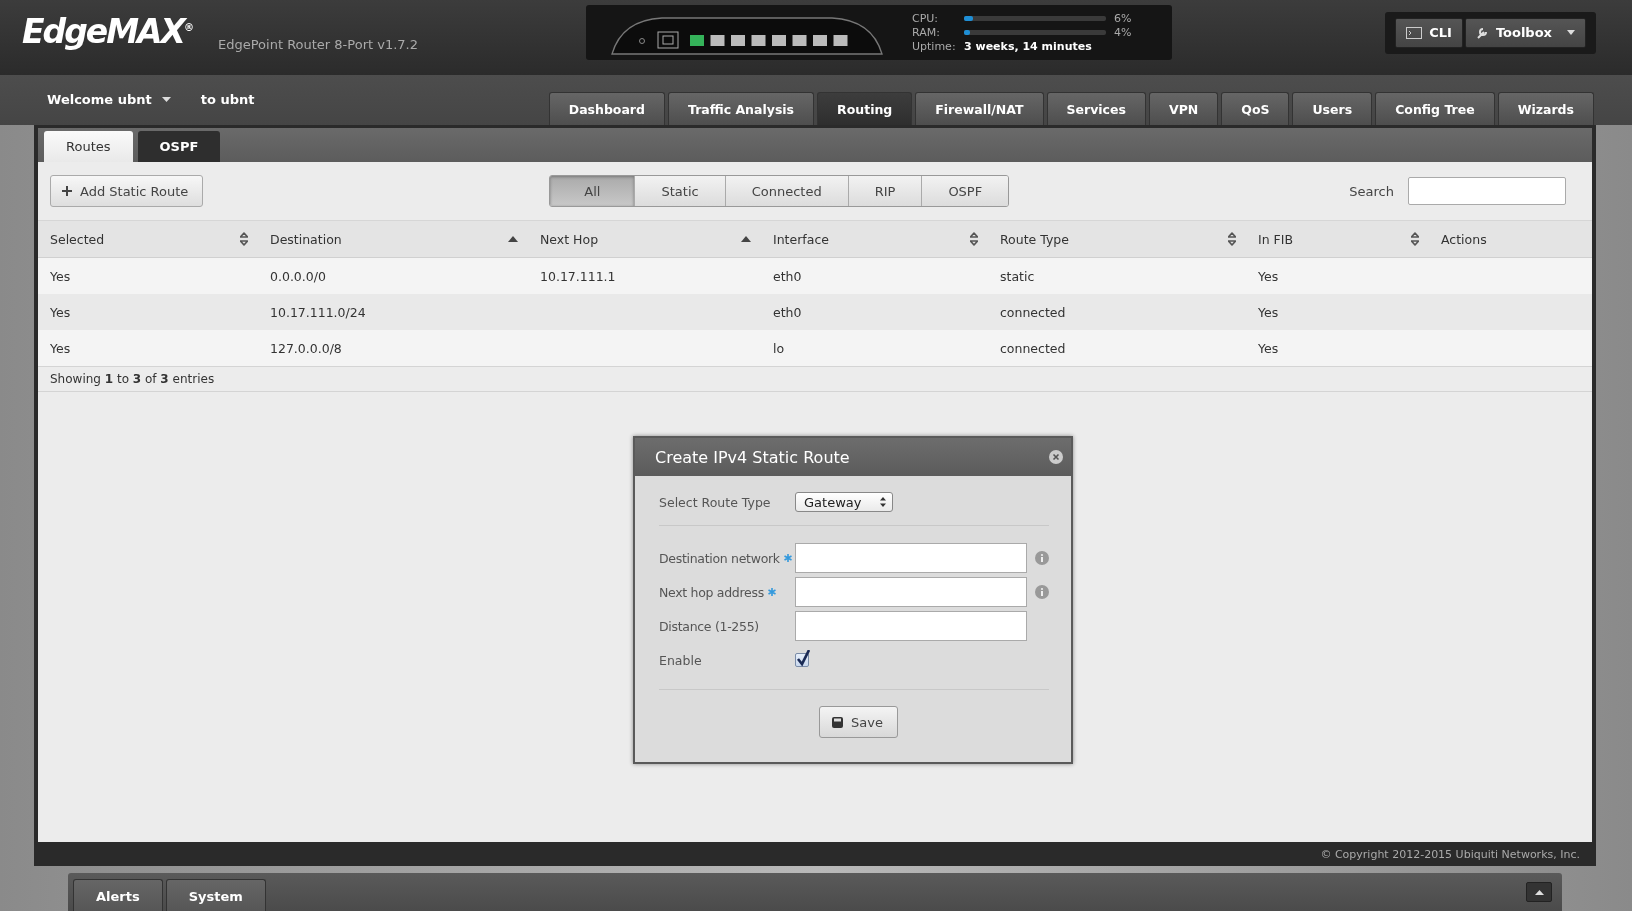 Image resolution: width=1632 pixels, height=911 pixels. Describe the element at coordinates (711, 592) in the screenshot. I see `field-label: Next hop address` at that location.